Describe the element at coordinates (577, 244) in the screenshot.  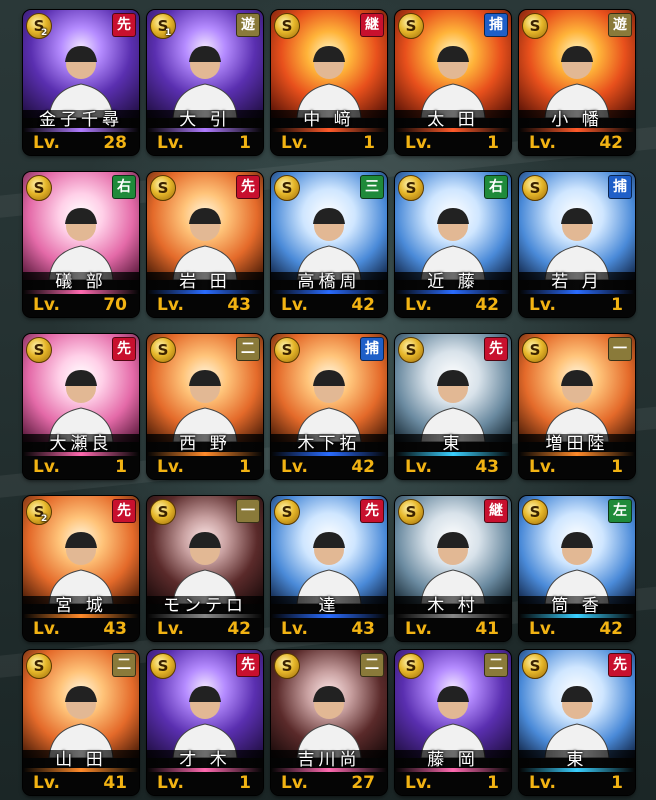
I see `player-card: S 捕若 月 Lv. 1` at that location.